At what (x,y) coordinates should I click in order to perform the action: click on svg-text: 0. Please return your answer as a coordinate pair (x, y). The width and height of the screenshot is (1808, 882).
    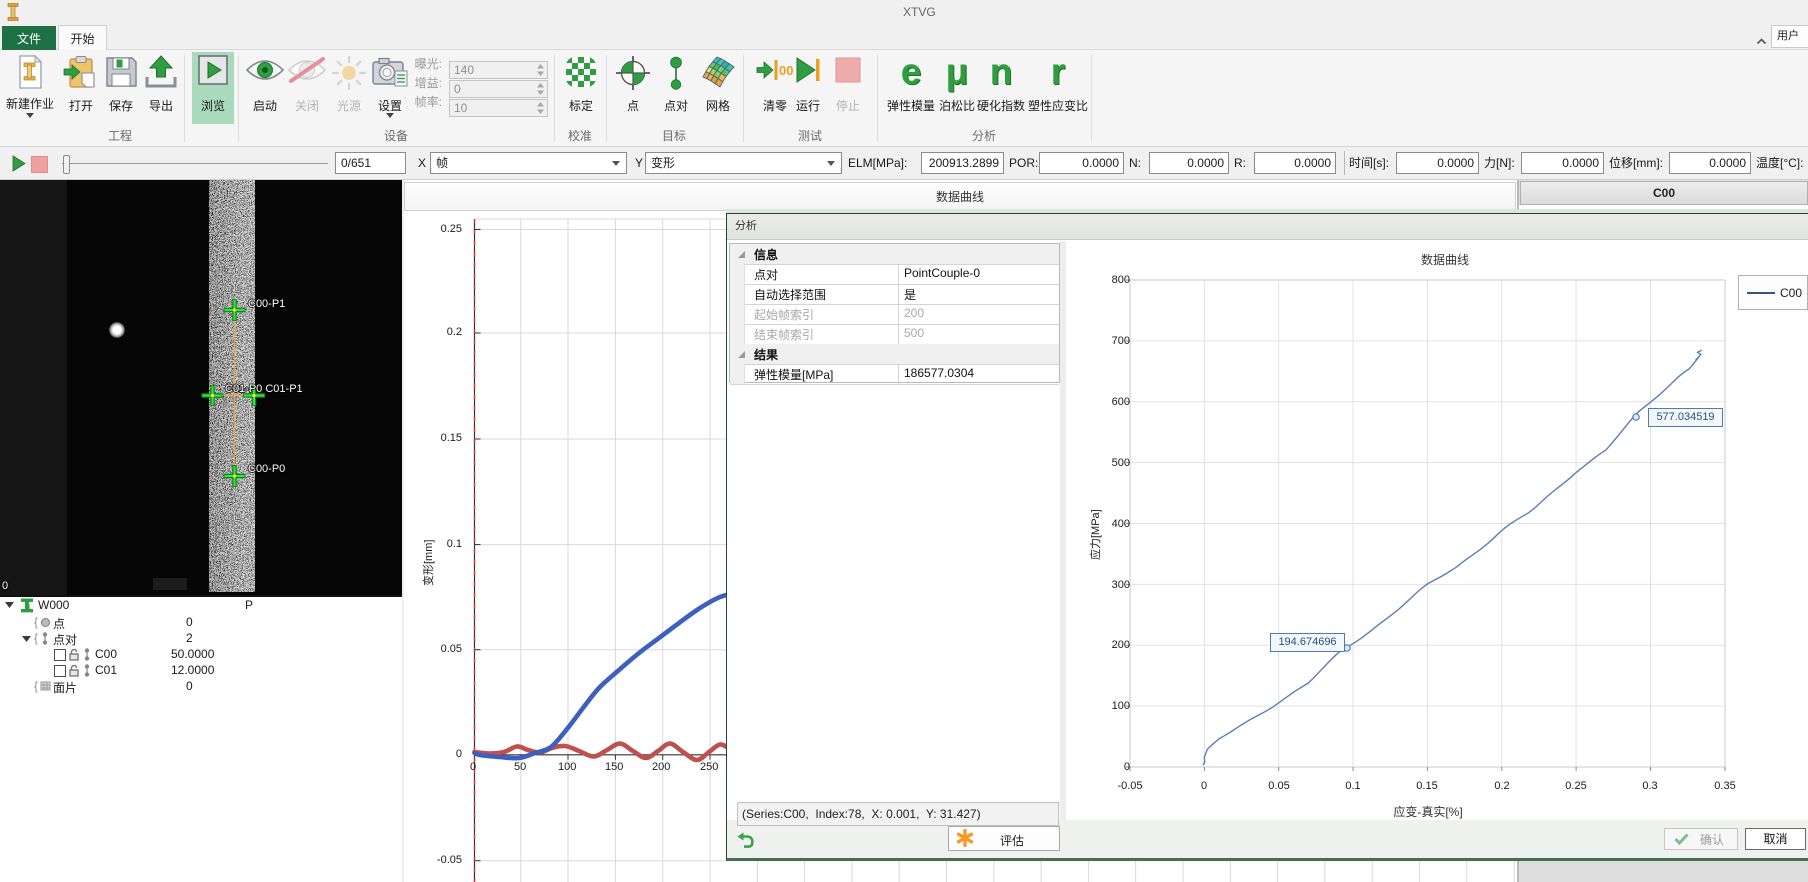
    Looking at the image, I should click on (5, 586).